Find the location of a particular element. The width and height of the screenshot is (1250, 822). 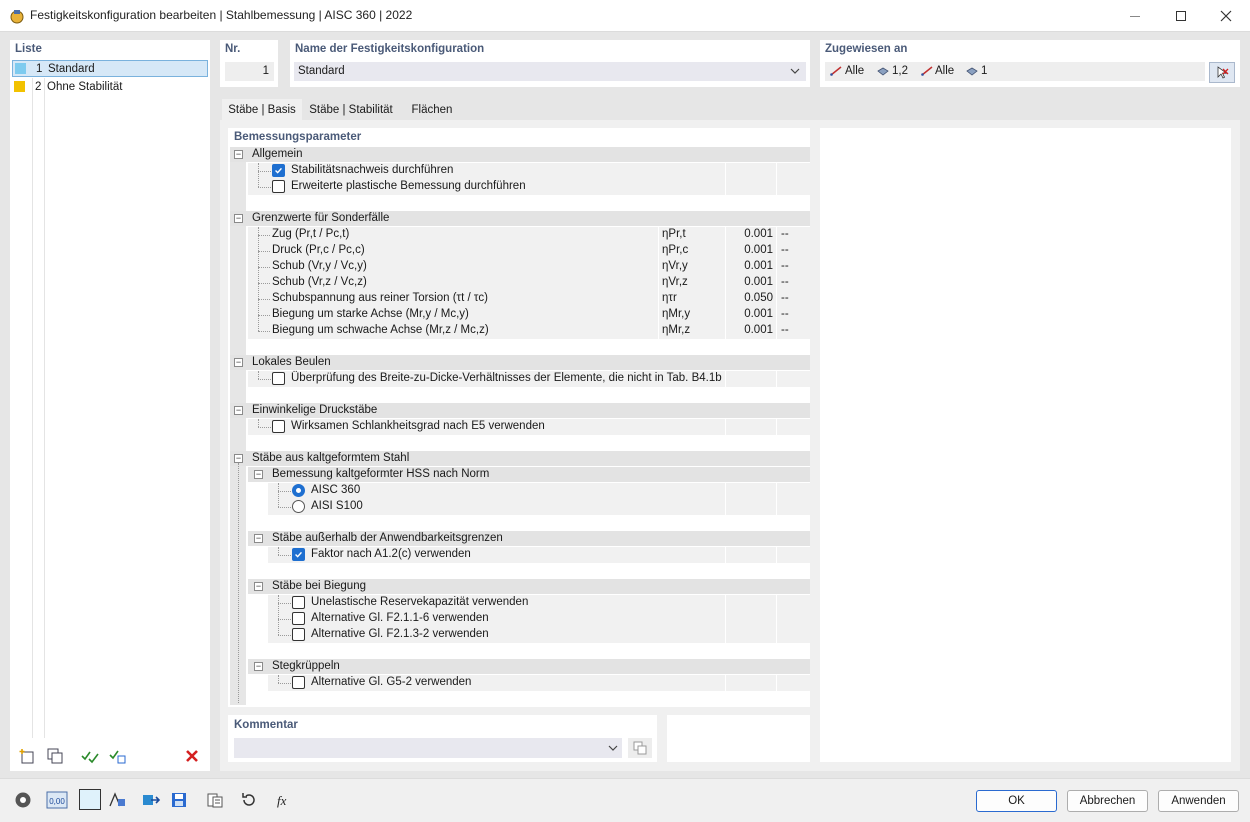

alt-f2132-checkbox is located at coordinates (298, 634).